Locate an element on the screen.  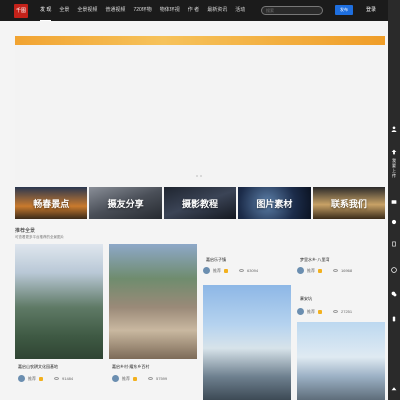
card-meta: 推荐 57599 is located at coordinates (139, 378).